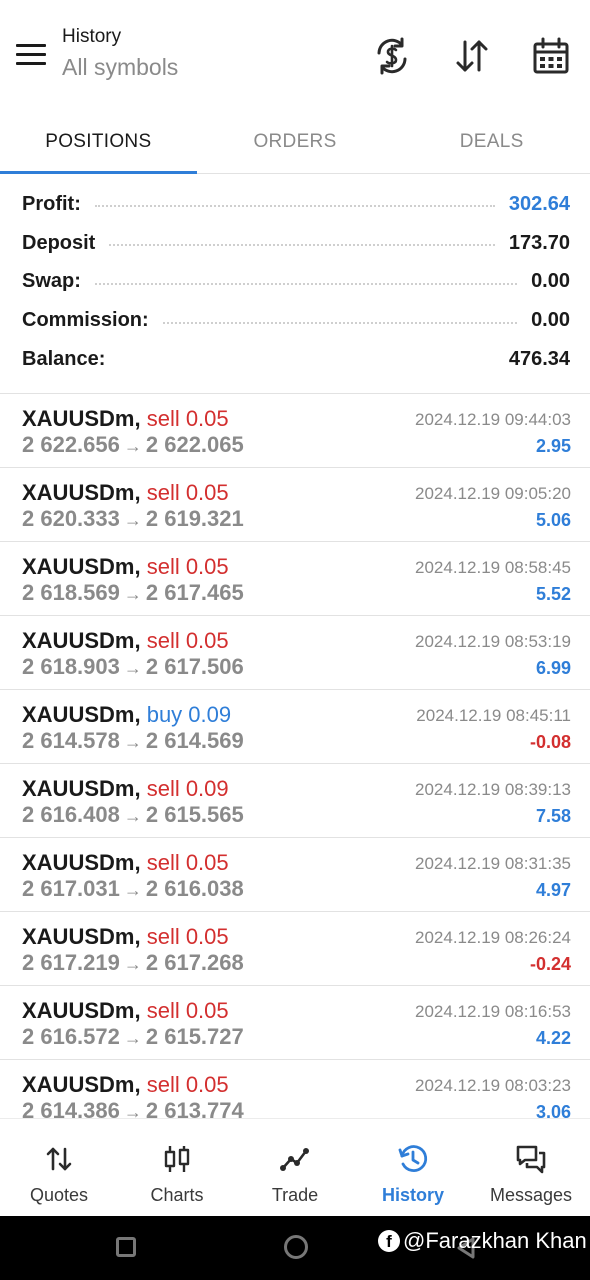  What do you see at coordinates (194, 740) in the screenshot?
I see `close-price: 2 614.569` at bounding box center [194, 740].